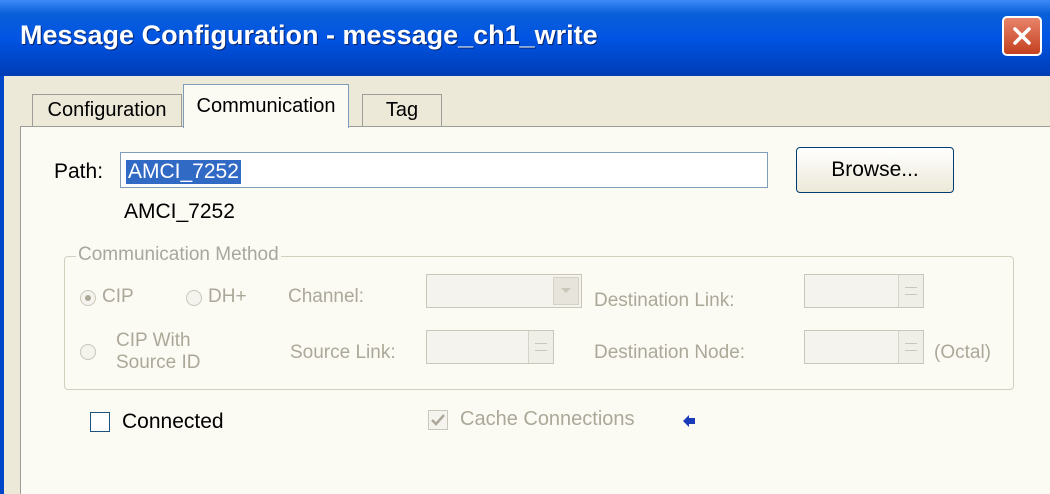  Describe the element at coordinates (178, 255) in the screenshot. I see `communication-method-title: Communication Method` at that location.